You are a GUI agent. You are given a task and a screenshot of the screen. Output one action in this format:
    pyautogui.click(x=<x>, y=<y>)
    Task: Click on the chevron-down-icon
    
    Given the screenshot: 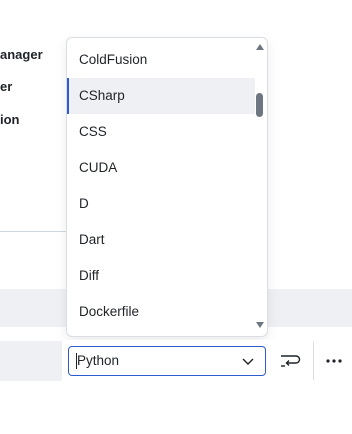 What is the action you would take?
    pyautogui.click(x=248, y=361)
    